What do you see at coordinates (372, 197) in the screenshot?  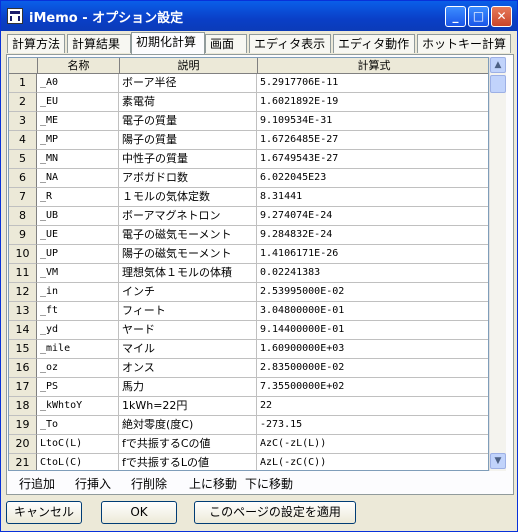 I see `formula-cell: 8.31441` at bounding box center [372, 197].